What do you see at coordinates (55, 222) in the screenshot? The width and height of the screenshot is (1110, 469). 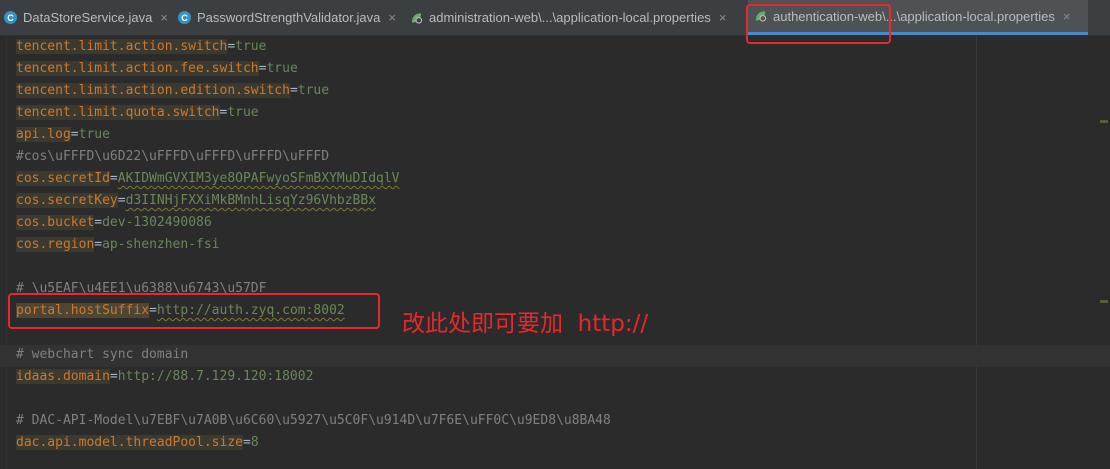 I see `property-key: cos.bucket` at bounding box center [55, 222].